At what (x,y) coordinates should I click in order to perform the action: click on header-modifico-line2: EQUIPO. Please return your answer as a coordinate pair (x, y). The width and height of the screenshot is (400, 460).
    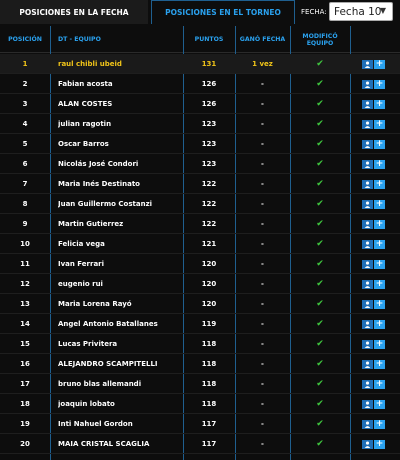
    Looking at the image, I should click on (320, 43).